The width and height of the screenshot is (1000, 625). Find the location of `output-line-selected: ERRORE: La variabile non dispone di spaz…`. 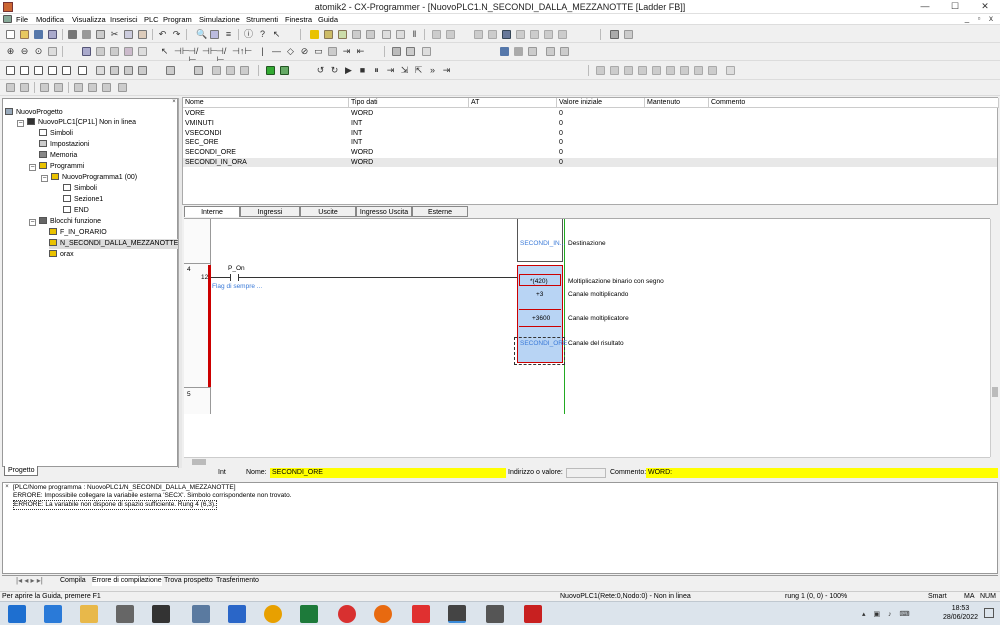

output-line-selected: ERRORE: La variabile non dispone di spaz… is located at coordinates (115, 505).